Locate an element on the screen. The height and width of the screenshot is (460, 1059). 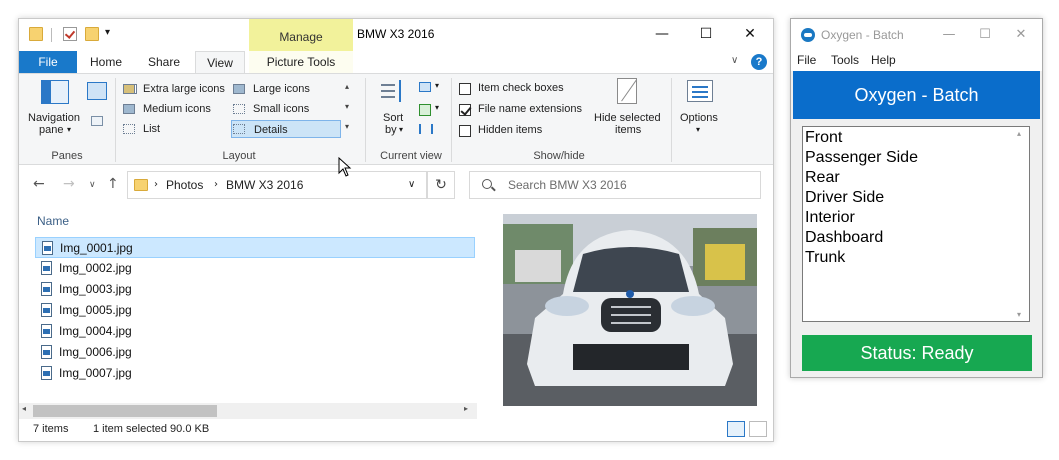
file-row: Img_0003.jpg is located at coordinates (255, 289).